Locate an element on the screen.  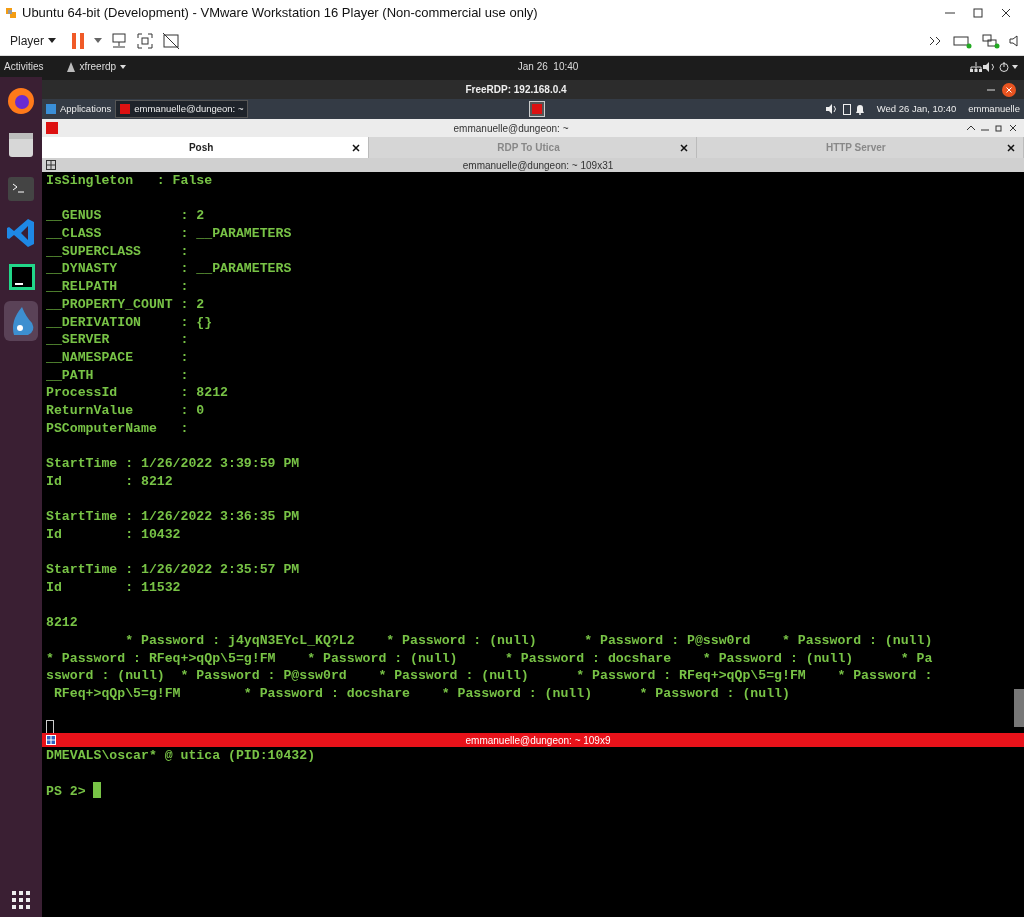
activities-button: Activities is located at coordinates (24, 66).